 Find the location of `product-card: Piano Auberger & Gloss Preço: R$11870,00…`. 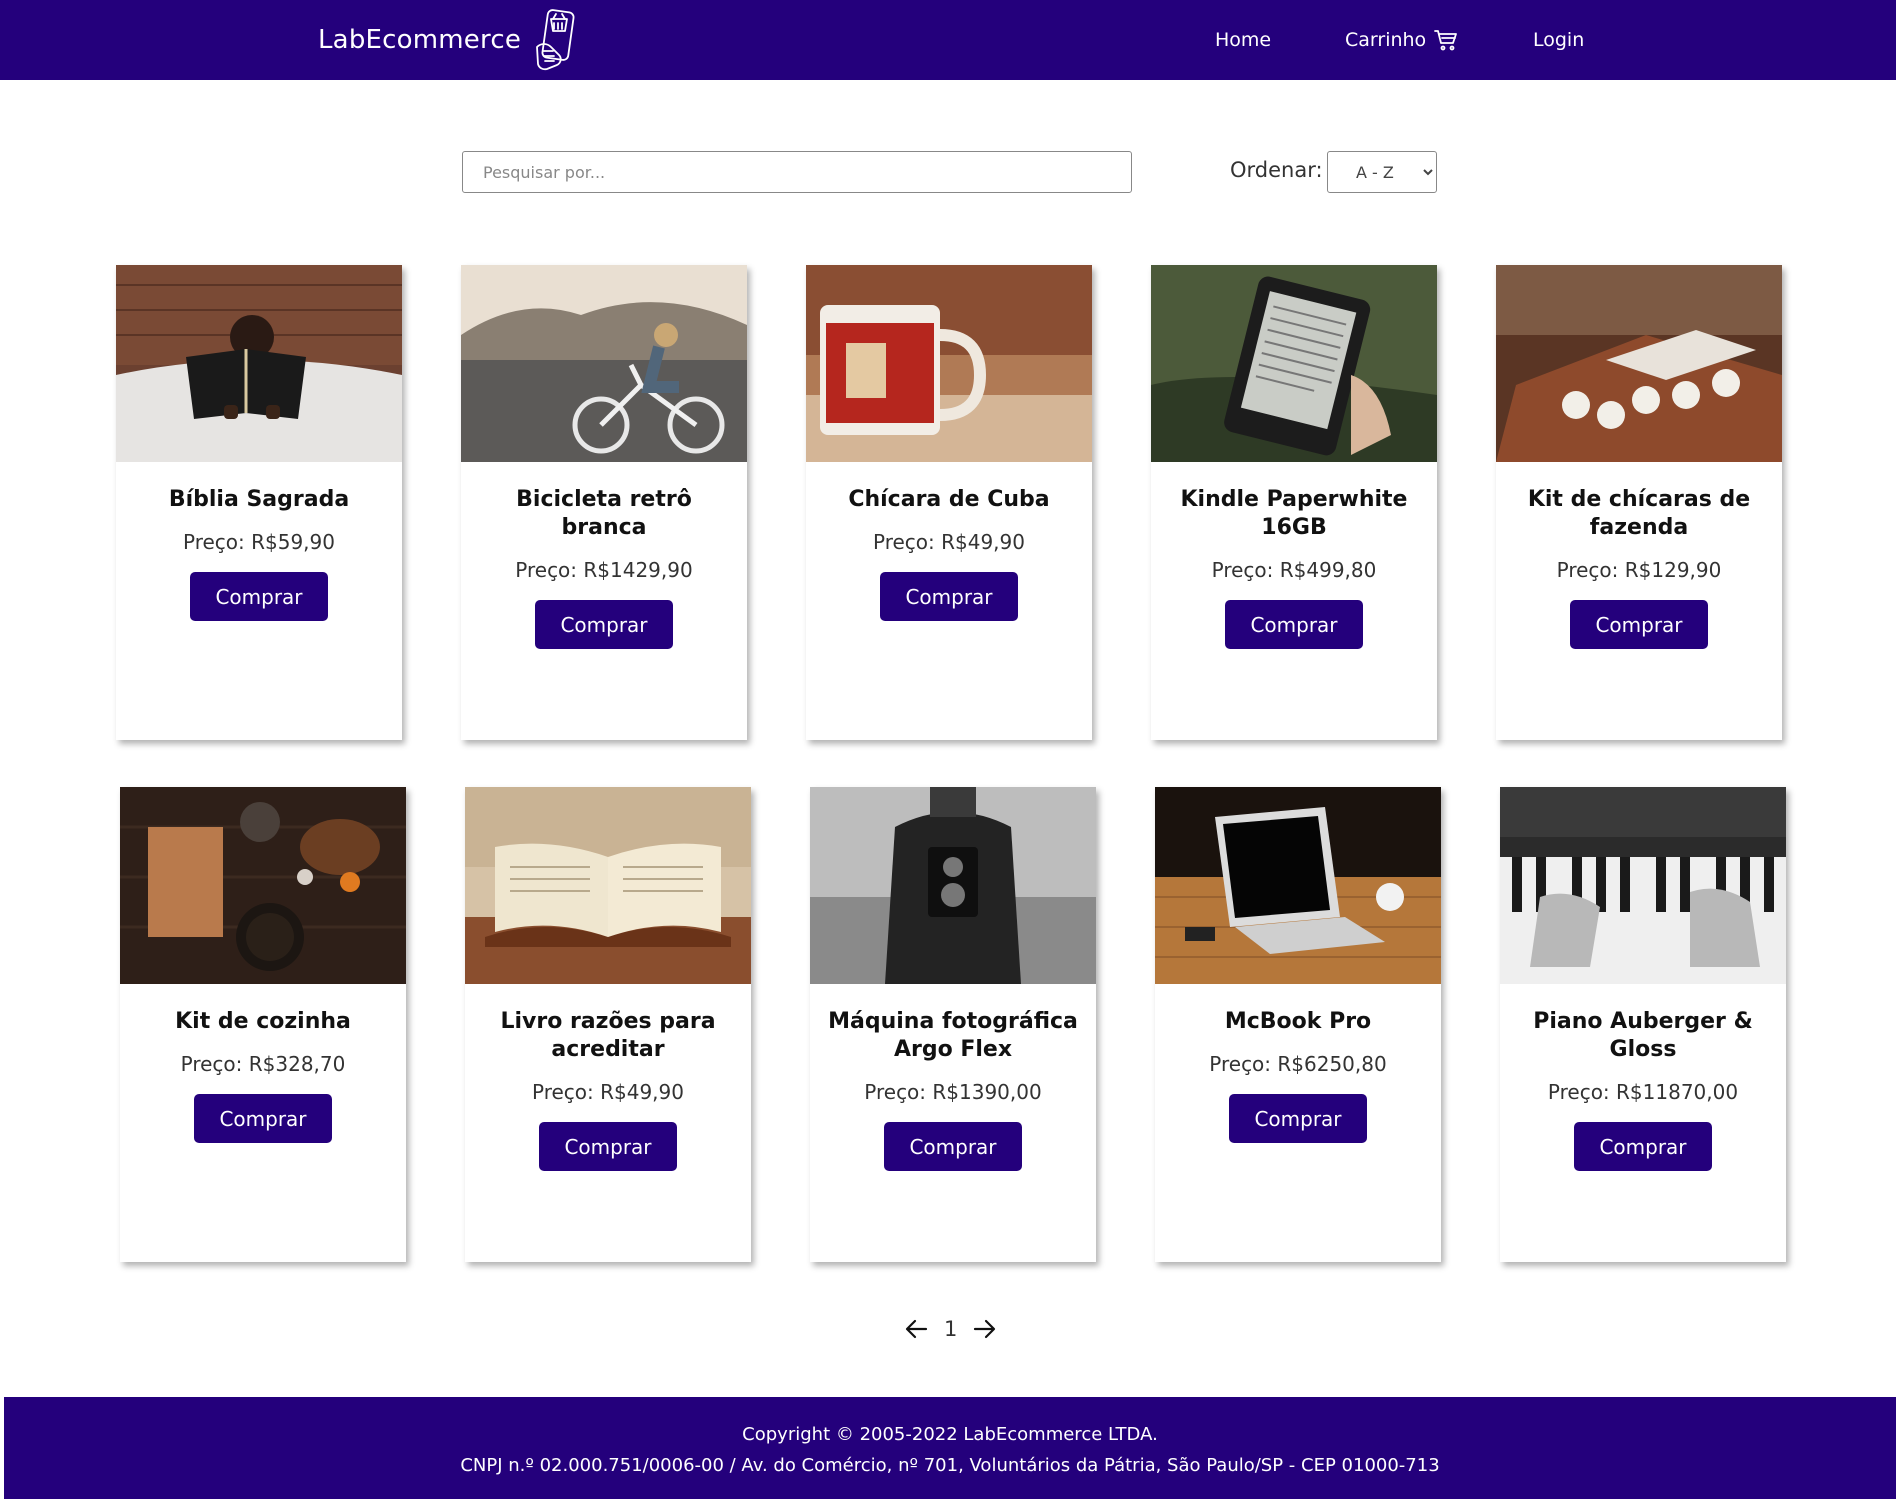

product-card: Piano Auberger & Gloss Preço: R$11870,00… is located at coordinates (1643, 1024).